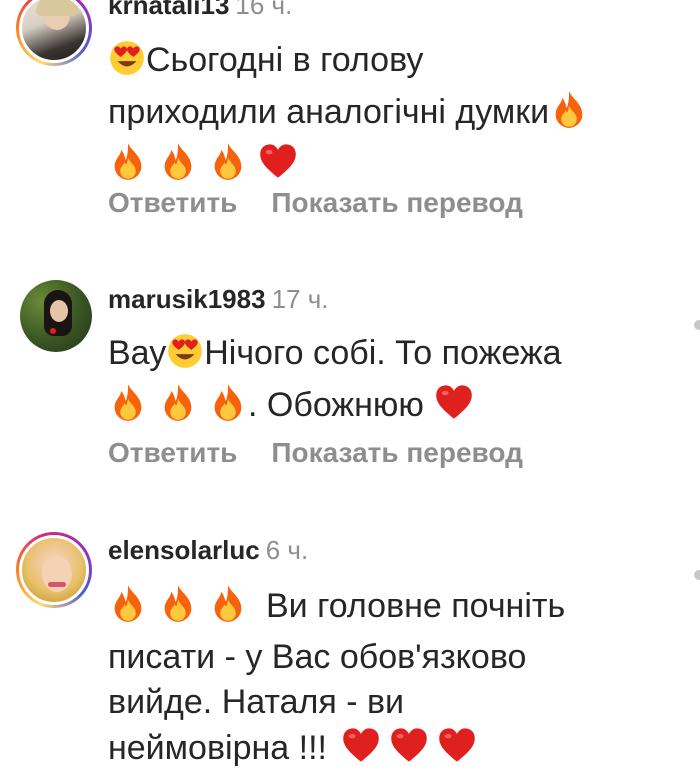  Describe the element at coordinates (287, 550) in the screenshot. I see `timestamp: 6 ч.` at that location.